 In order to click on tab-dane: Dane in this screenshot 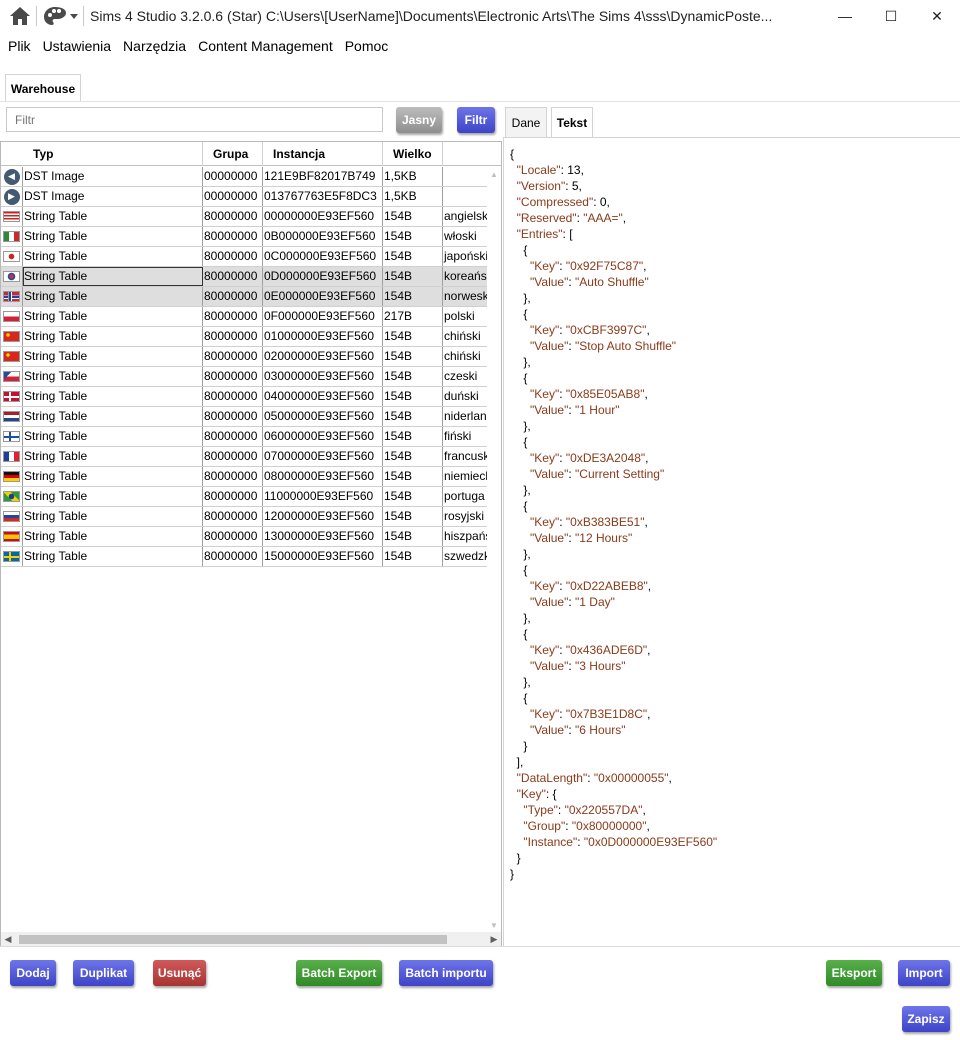, I will do `click(526, 122)`.